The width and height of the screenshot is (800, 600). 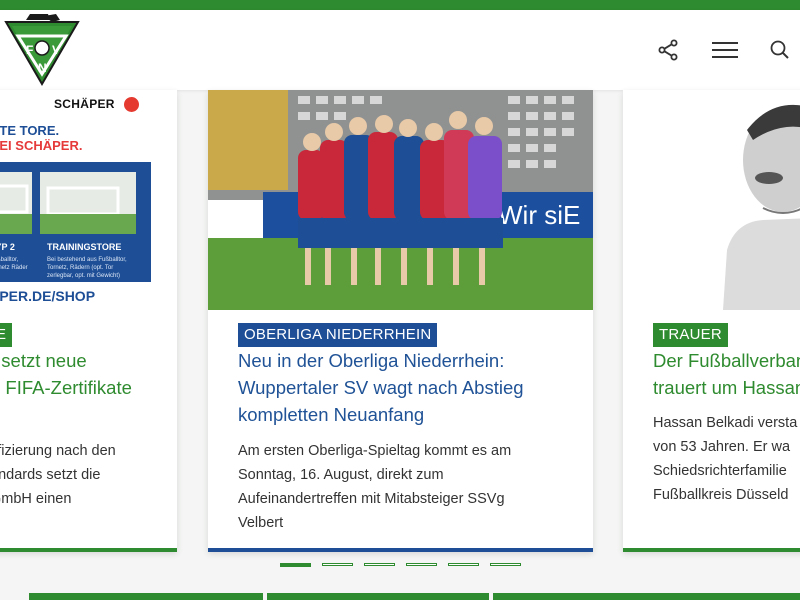 I want to click on ad-slogan-1: RTE TORE., so click(x=30, y=130).